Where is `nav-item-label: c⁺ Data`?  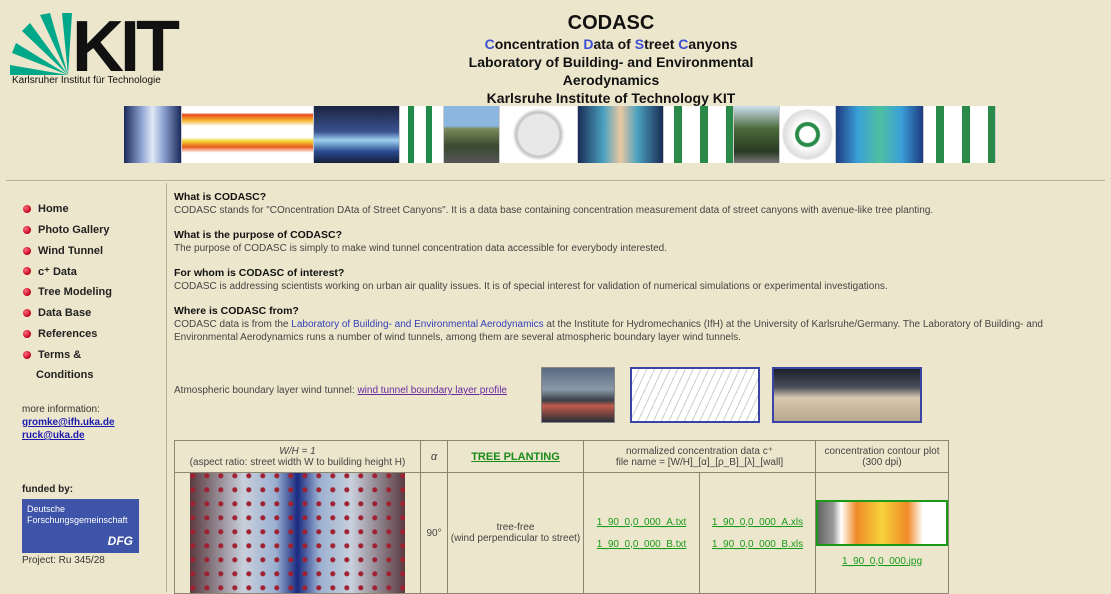
nav-item-label: c⁺ Data is located at coordinates (57, 272).